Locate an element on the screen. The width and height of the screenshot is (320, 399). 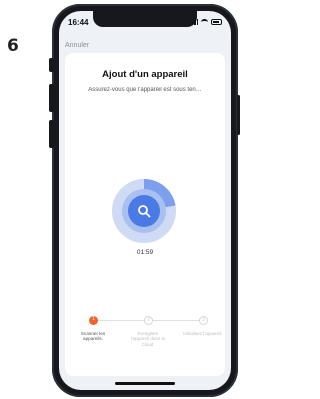
scan-timer: 01:59 is located at coordinates (145, 252).